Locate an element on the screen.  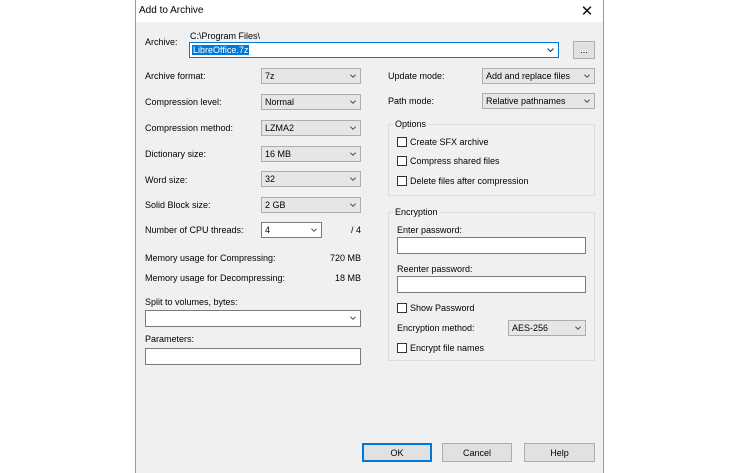
path-mode-value: Relative pathnames is located at coordinates (526, 101).